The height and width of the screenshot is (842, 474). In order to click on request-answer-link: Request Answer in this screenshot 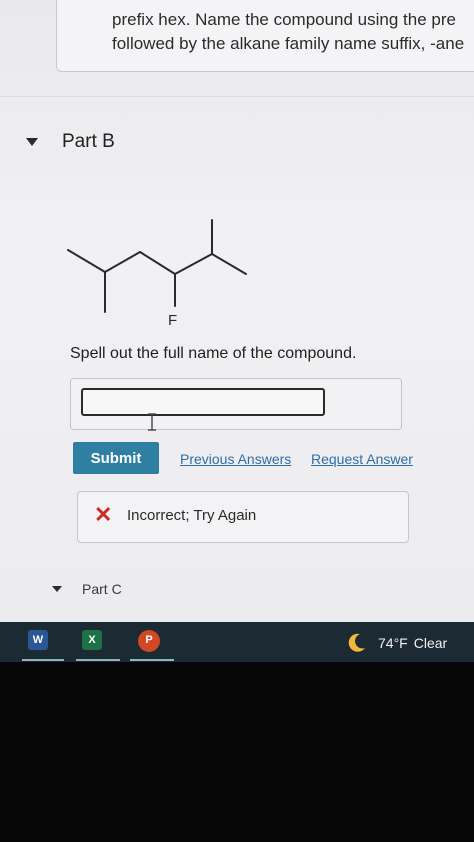, I will do `click(362, 459)`.